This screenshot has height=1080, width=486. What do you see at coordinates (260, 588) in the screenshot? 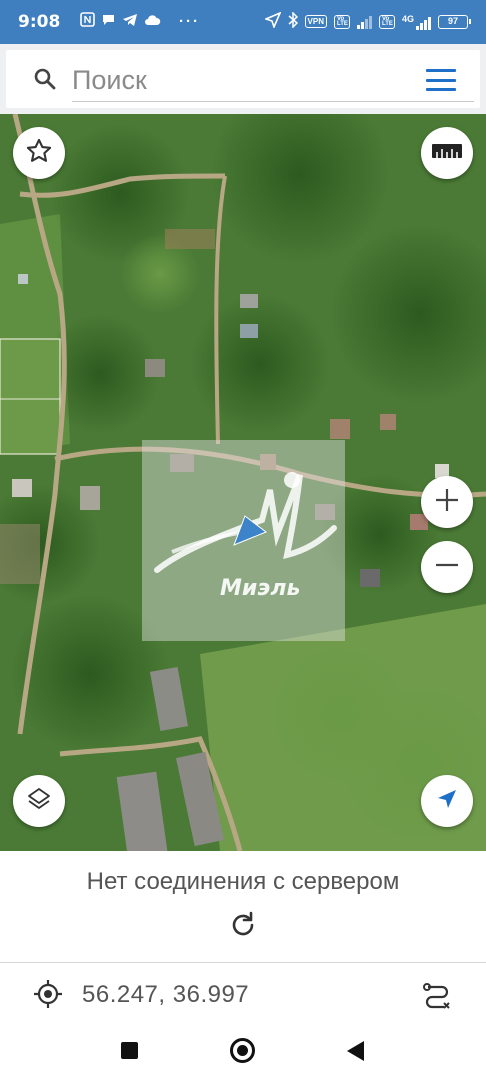
I see `watermark-text: Миэль` at bounding box center [260, 588].